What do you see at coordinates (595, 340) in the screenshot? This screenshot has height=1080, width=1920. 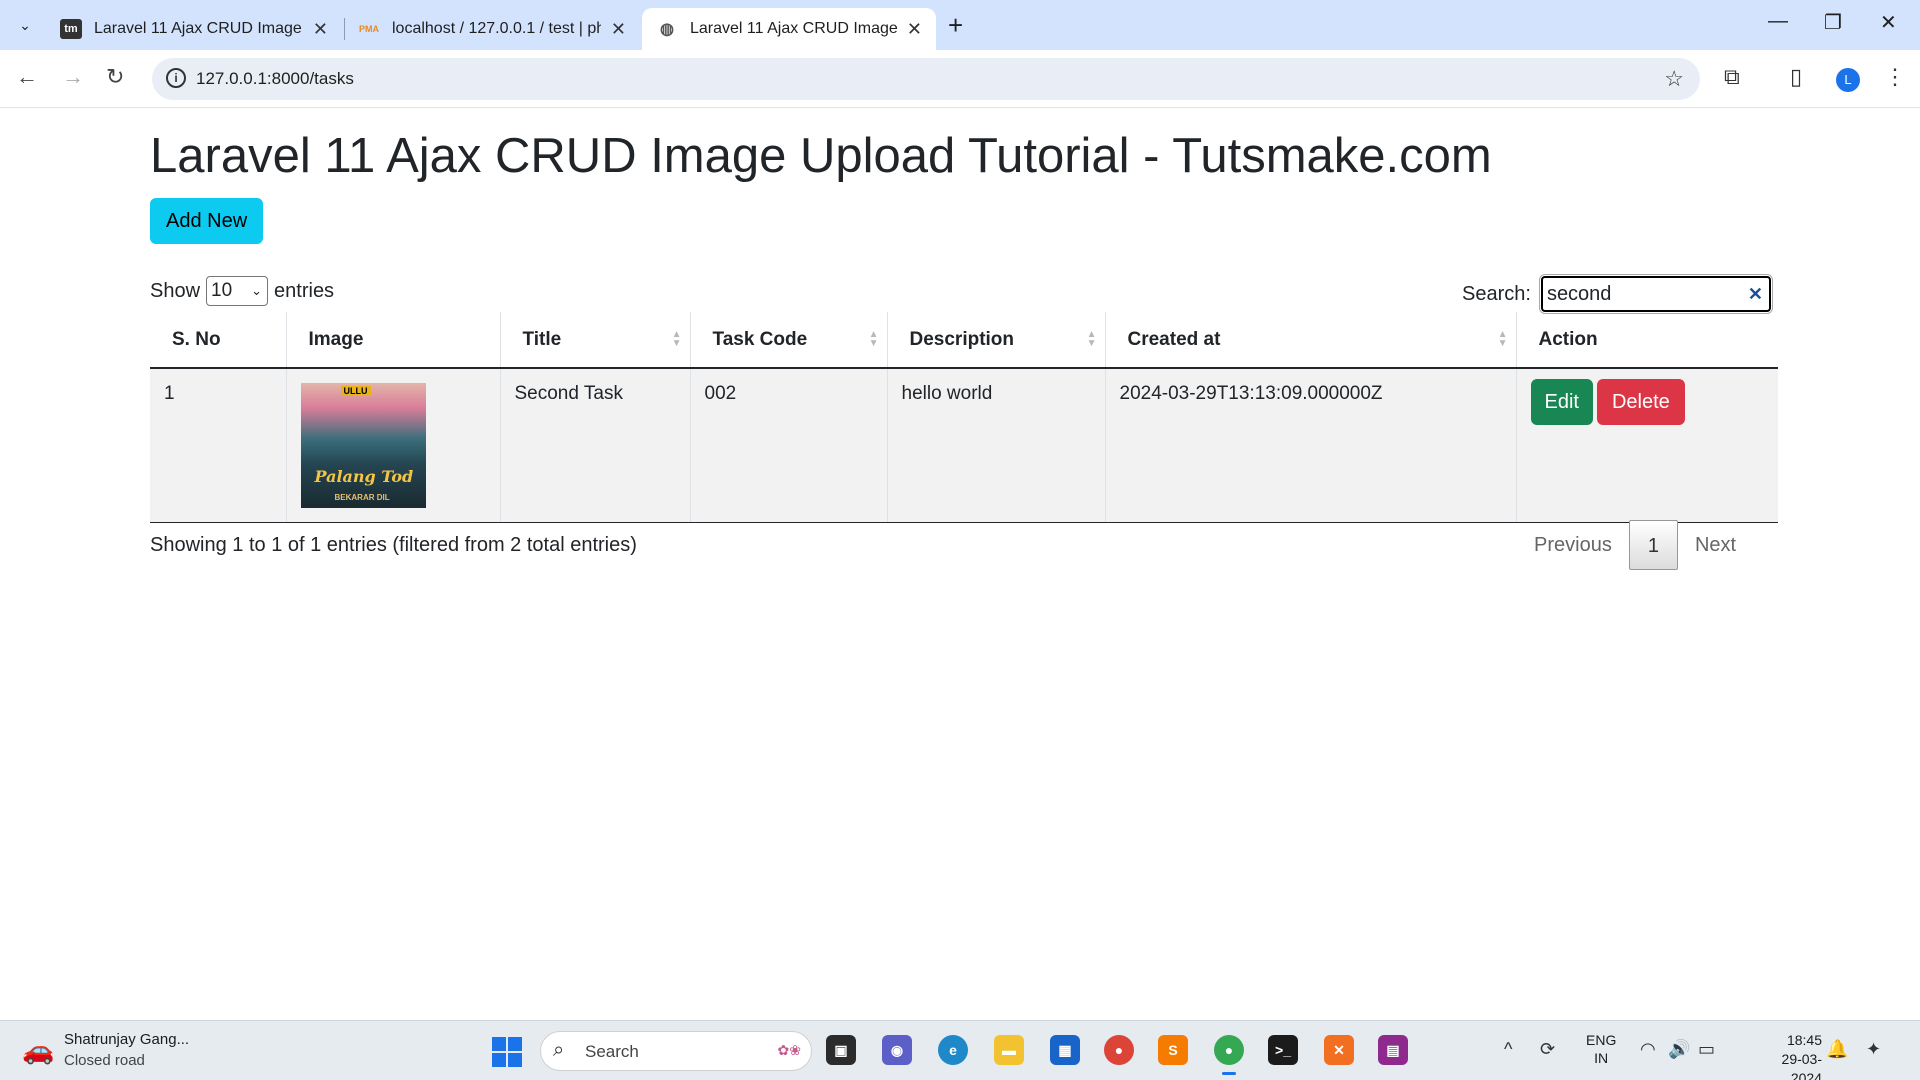 I see `column-header-title: Title ▲ ▼` at bounding box center [595, 340].